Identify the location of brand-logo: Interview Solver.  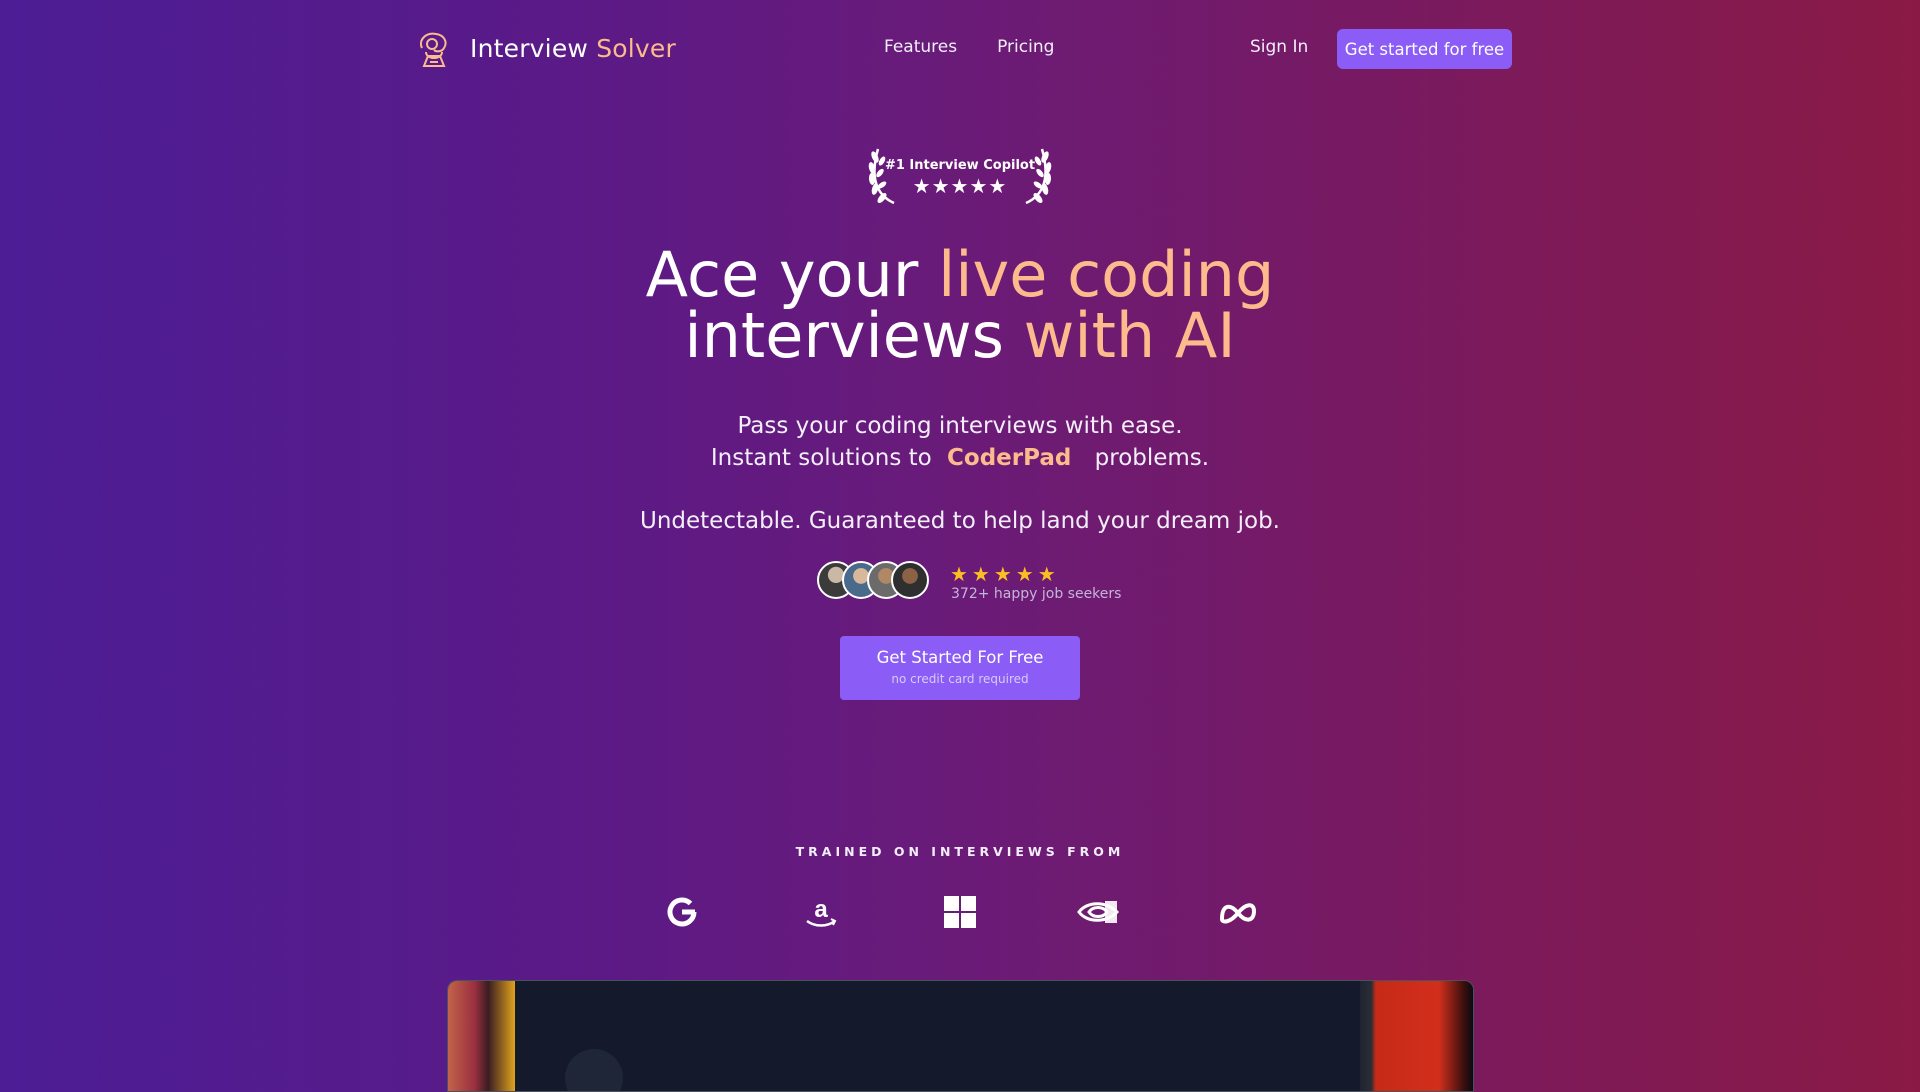
(544, 48).